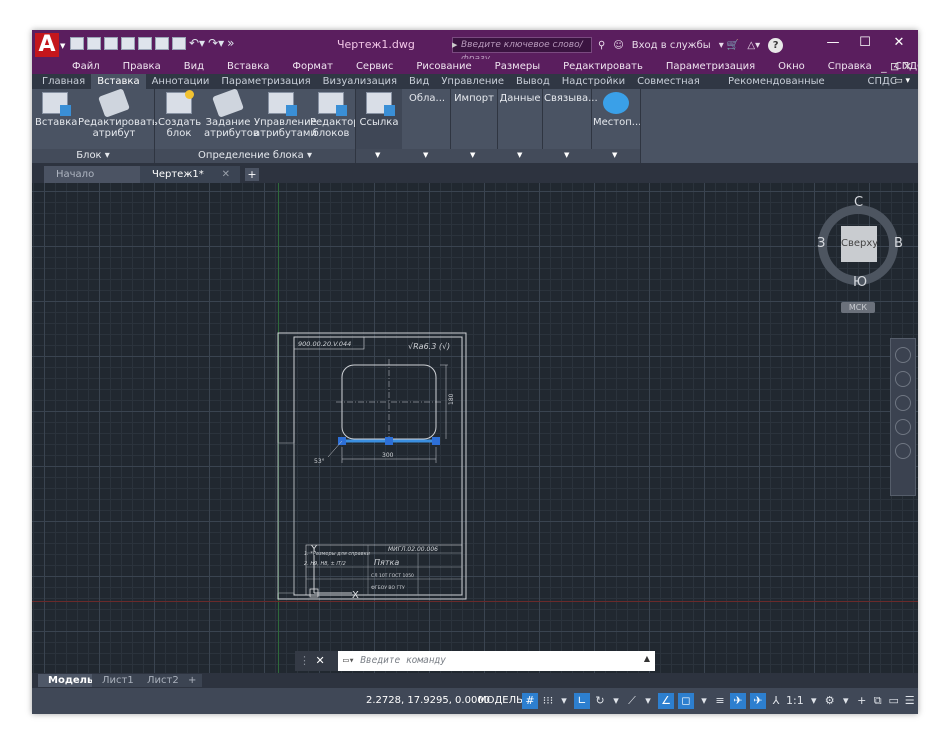 The image size is (950, 745). Describe the element at coordinates (374, 66) in the screenshot. I see `menu-tools: Сервис` at that location.